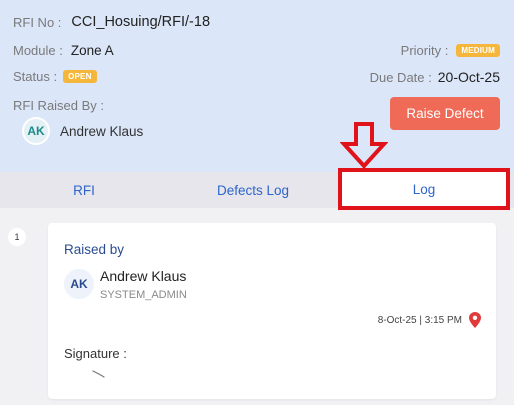  I want to click on raised-by-row: RFI Raised By :, so click(58, 105).